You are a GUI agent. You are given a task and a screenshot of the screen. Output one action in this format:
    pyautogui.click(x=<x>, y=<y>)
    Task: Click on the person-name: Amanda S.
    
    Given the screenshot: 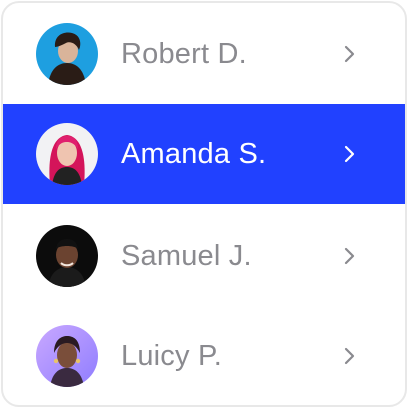 What is the action you would take?
    pyautogui.click(x=194, y=153)
    